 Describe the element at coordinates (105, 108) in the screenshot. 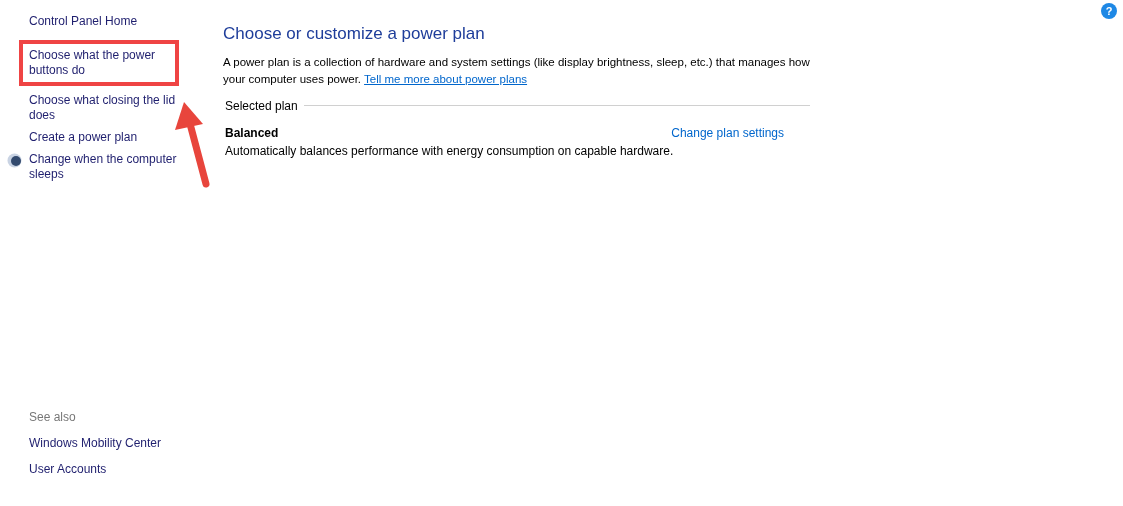

I see `sidebar-link: Choose what closing the lid does` at that location.